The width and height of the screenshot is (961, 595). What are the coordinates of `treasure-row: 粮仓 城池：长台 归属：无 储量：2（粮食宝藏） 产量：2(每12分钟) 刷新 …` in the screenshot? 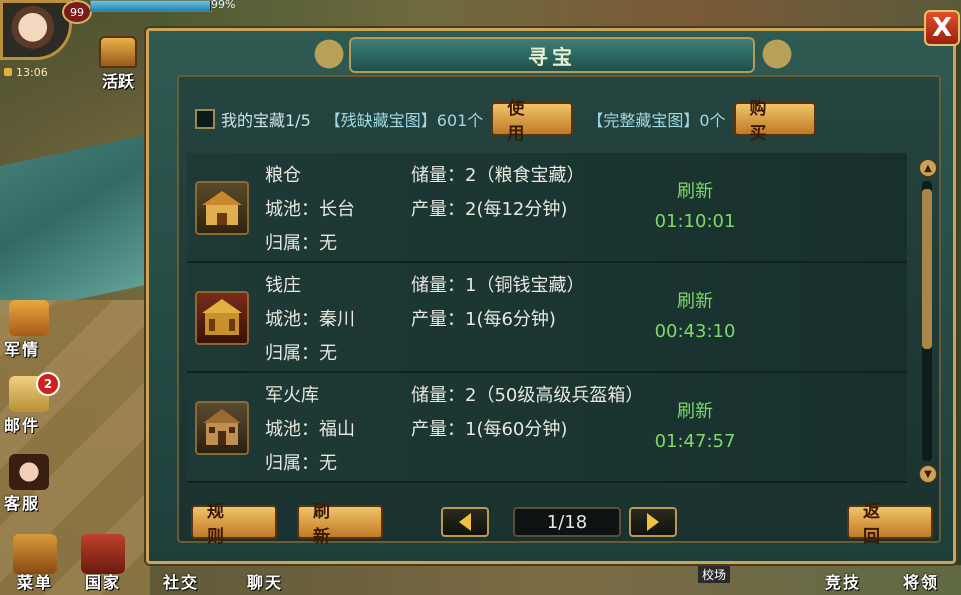 It's located at (547, 208).